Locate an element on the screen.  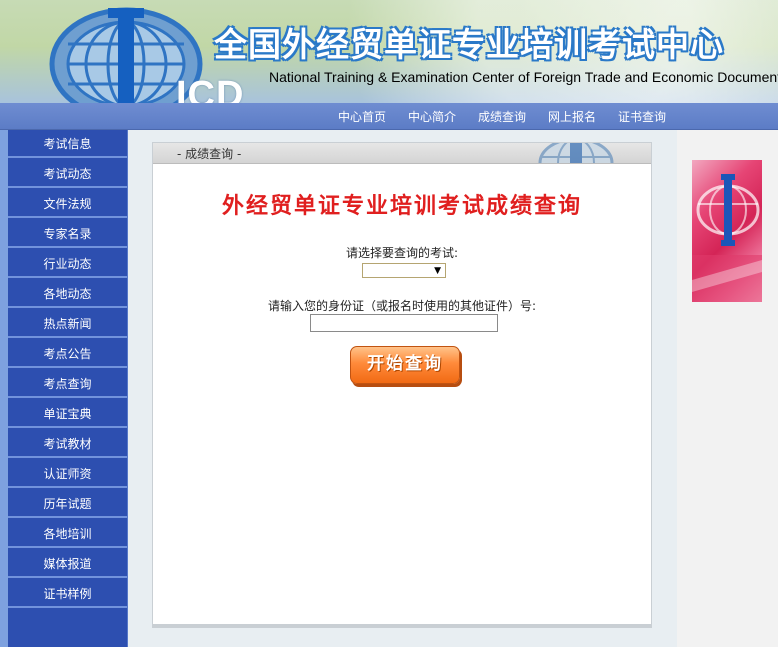
sidebar-item-exam-info: 考试信息 is located at coordinates (67, 144).